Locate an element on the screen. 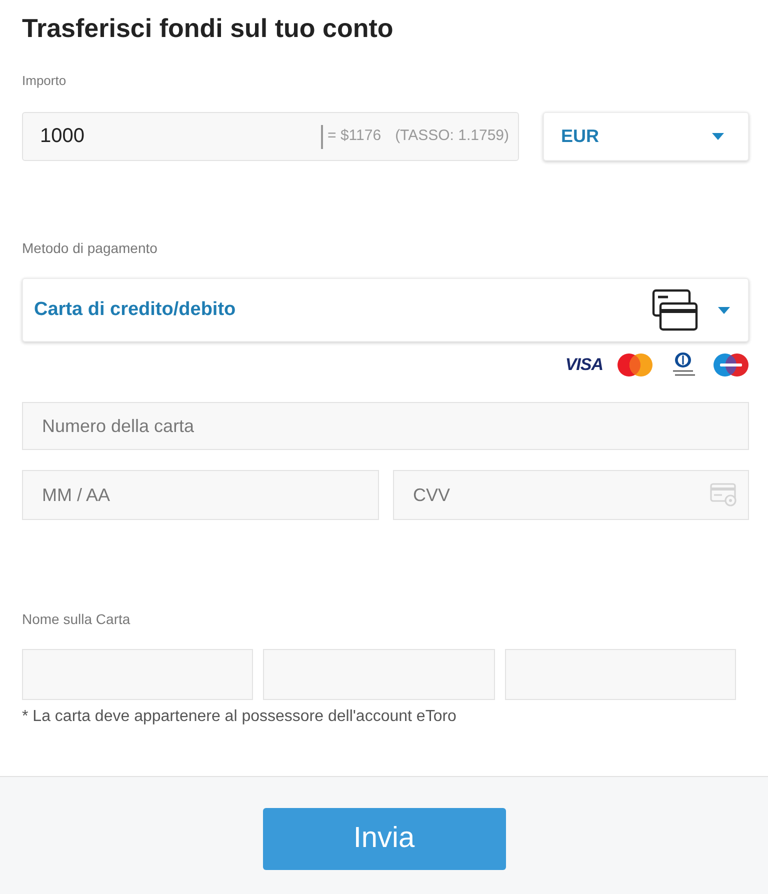 This screenshot has width=768, height=894. payment-method-label: Metodo di pagamento is located at coordinates (90, 248).